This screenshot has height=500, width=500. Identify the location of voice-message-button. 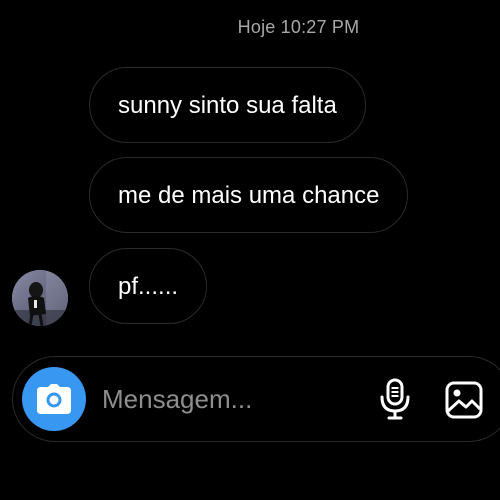
(395, 399).